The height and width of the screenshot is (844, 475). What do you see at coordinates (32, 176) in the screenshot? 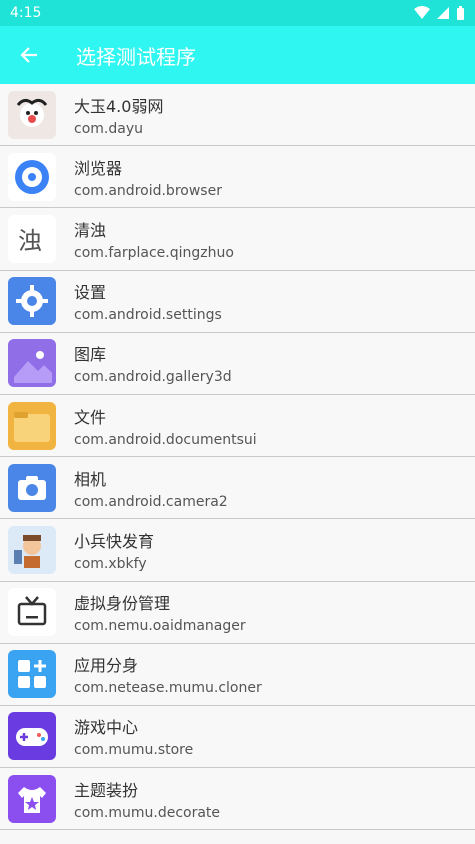
I see `browser-icon` at bounding box center [32, 176].